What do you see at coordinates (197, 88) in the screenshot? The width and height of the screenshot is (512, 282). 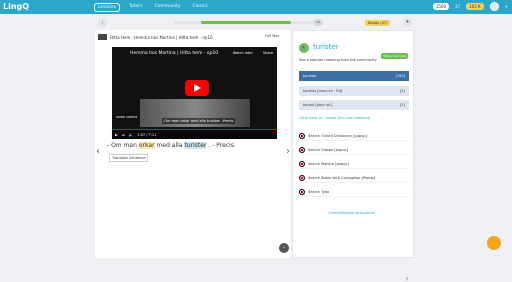 I see `play-icon` at bounding box center [197, 88].